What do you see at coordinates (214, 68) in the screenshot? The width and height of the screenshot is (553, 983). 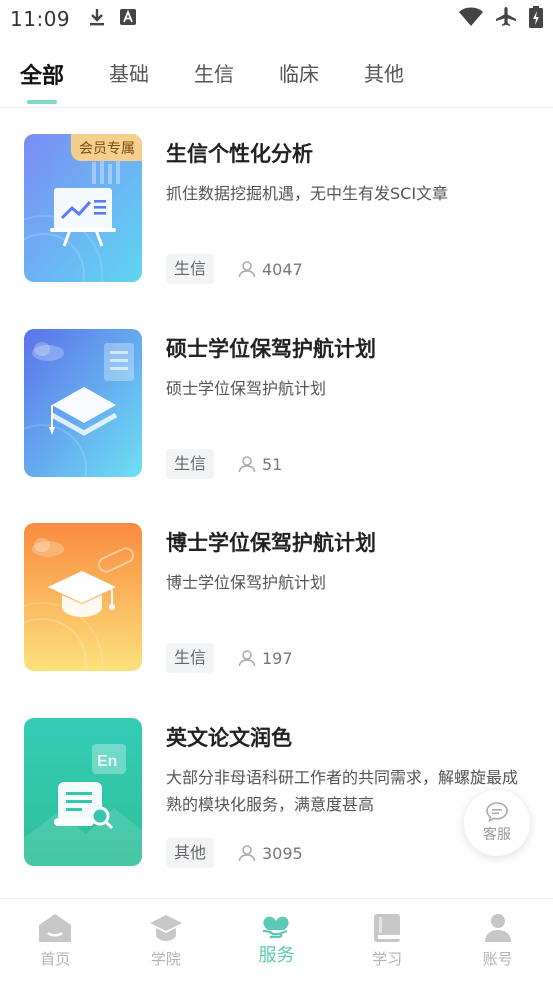 I see `tab-bioinformatics: 生信` at bounding box center [214, 68].